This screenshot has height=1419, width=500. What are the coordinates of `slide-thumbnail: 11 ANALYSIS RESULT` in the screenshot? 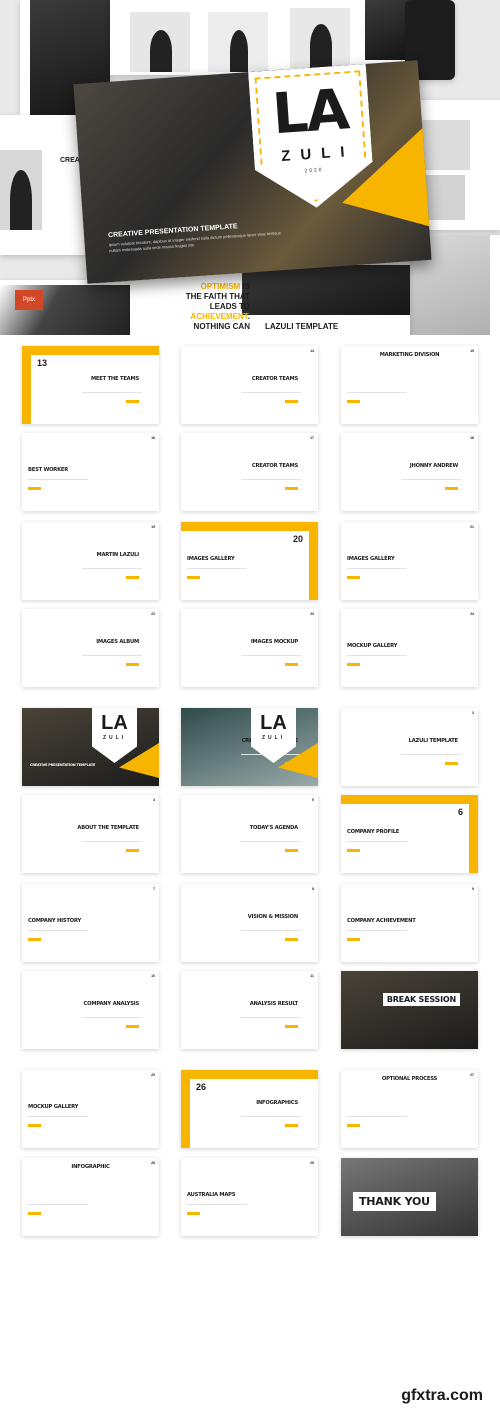 It's located at (249, 1010).